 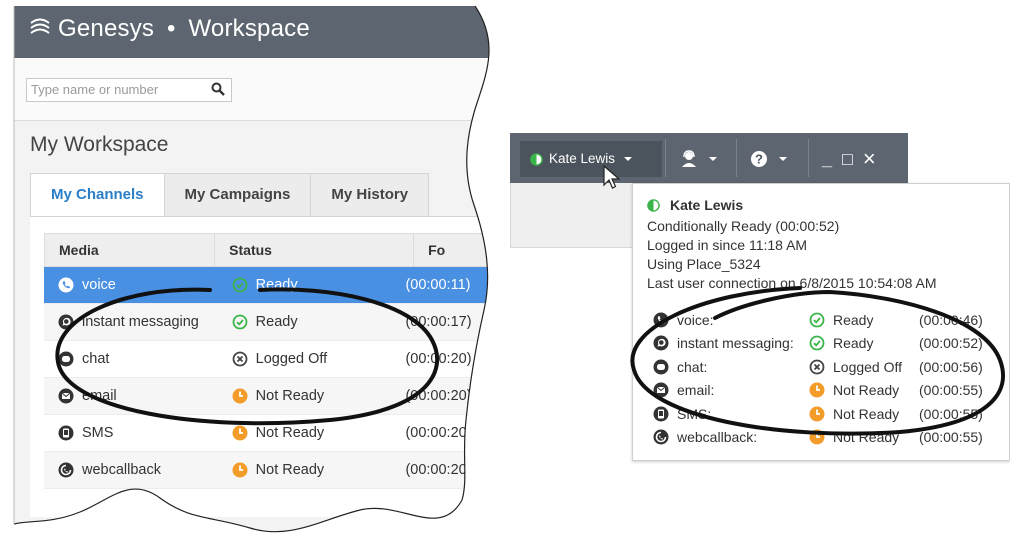 I want to click on main-toolbar: Kate Lewis ? _ □ ×, so click(x=709, y=158).